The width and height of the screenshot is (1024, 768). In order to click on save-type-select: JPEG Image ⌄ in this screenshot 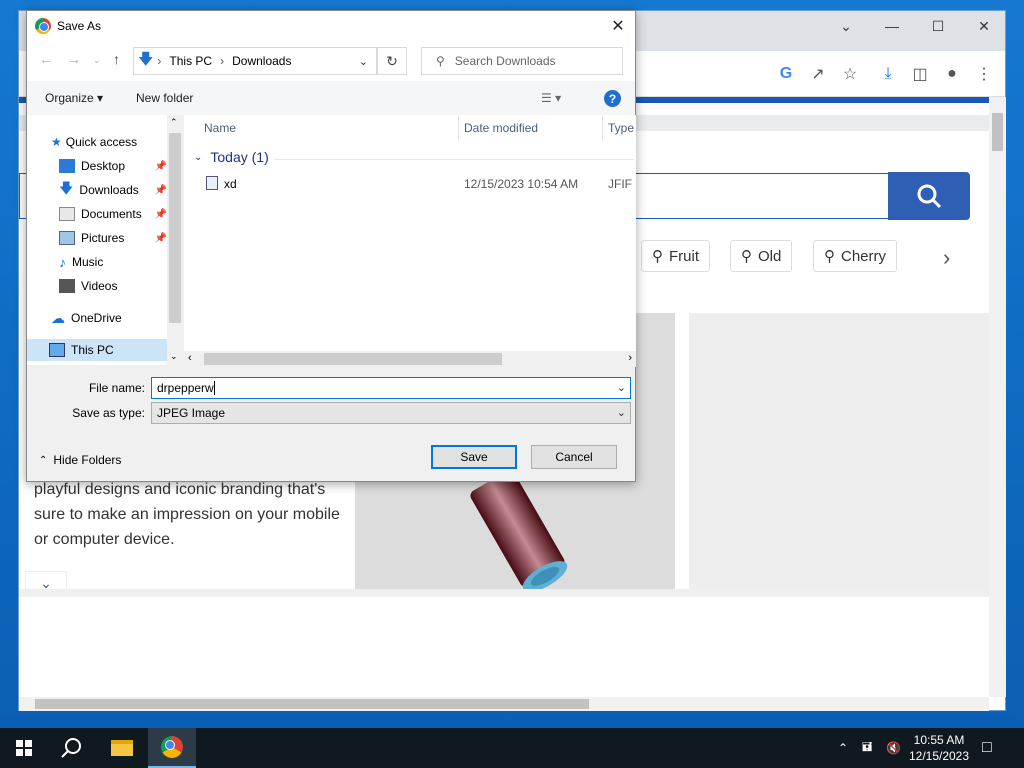, I will do `click(391, 413)`.